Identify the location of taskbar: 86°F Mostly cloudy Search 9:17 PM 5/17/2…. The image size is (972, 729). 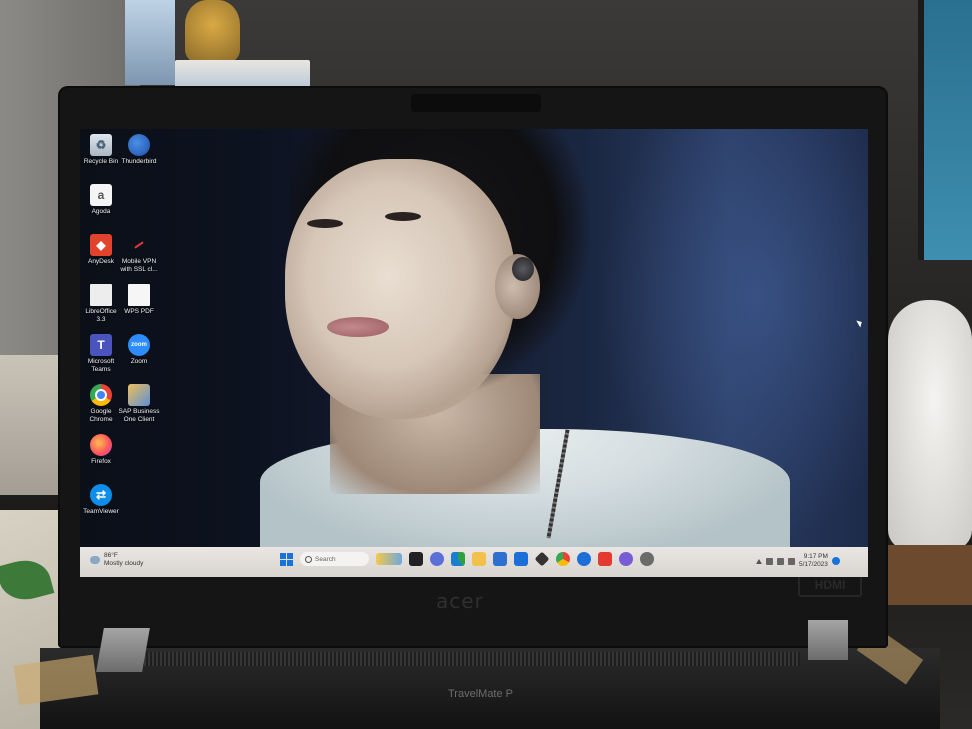
(474, 562).